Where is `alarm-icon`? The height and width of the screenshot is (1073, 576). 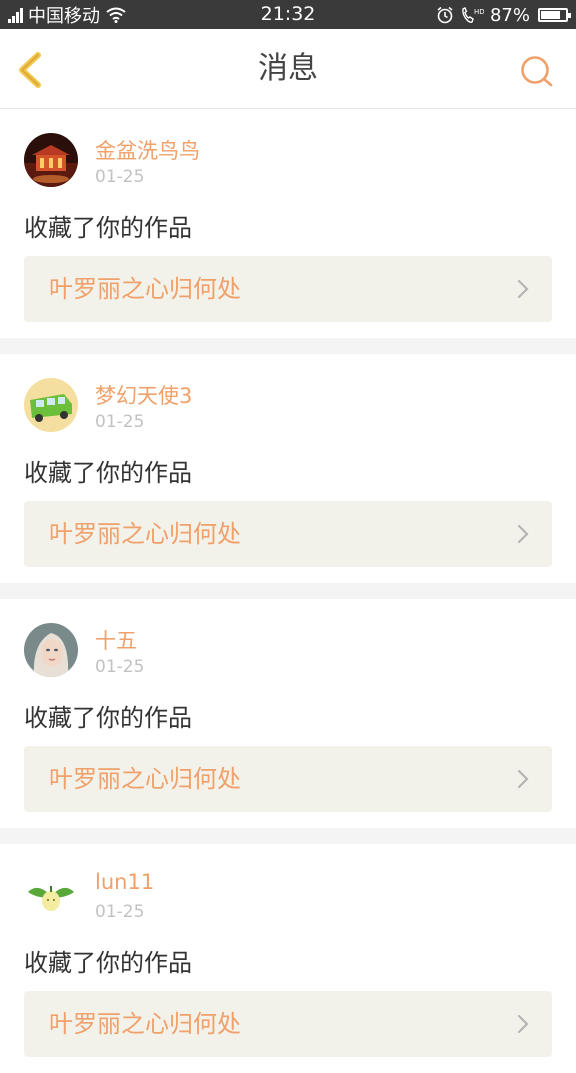
alarm-icon is located at coordinates (445, 15).